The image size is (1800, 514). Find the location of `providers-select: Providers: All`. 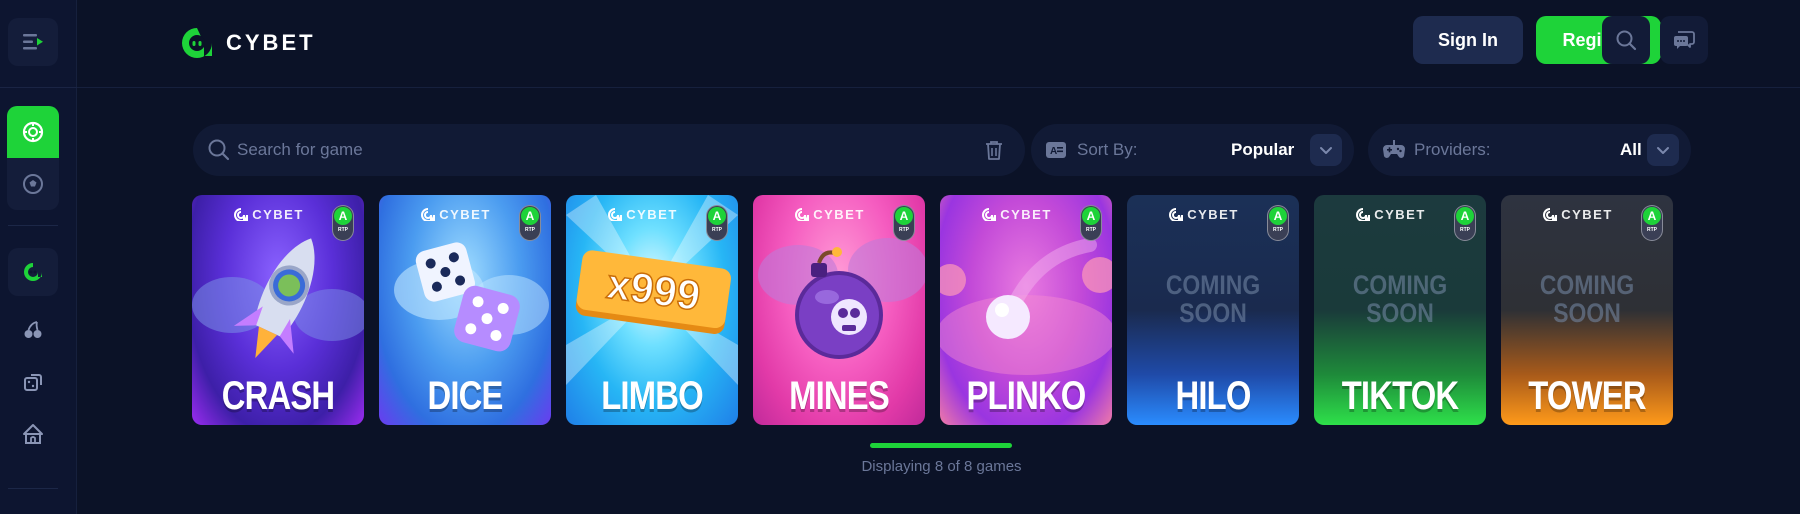

providers-select: Providers: All is located at coordinates (1529, 150).